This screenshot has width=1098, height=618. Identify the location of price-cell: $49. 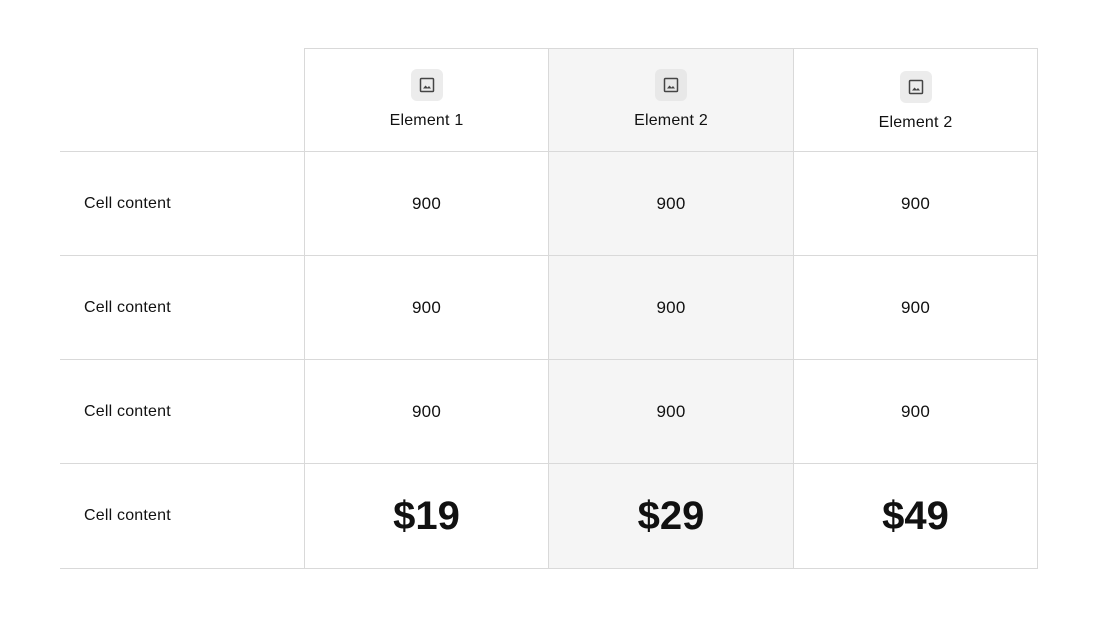
(916, 516).